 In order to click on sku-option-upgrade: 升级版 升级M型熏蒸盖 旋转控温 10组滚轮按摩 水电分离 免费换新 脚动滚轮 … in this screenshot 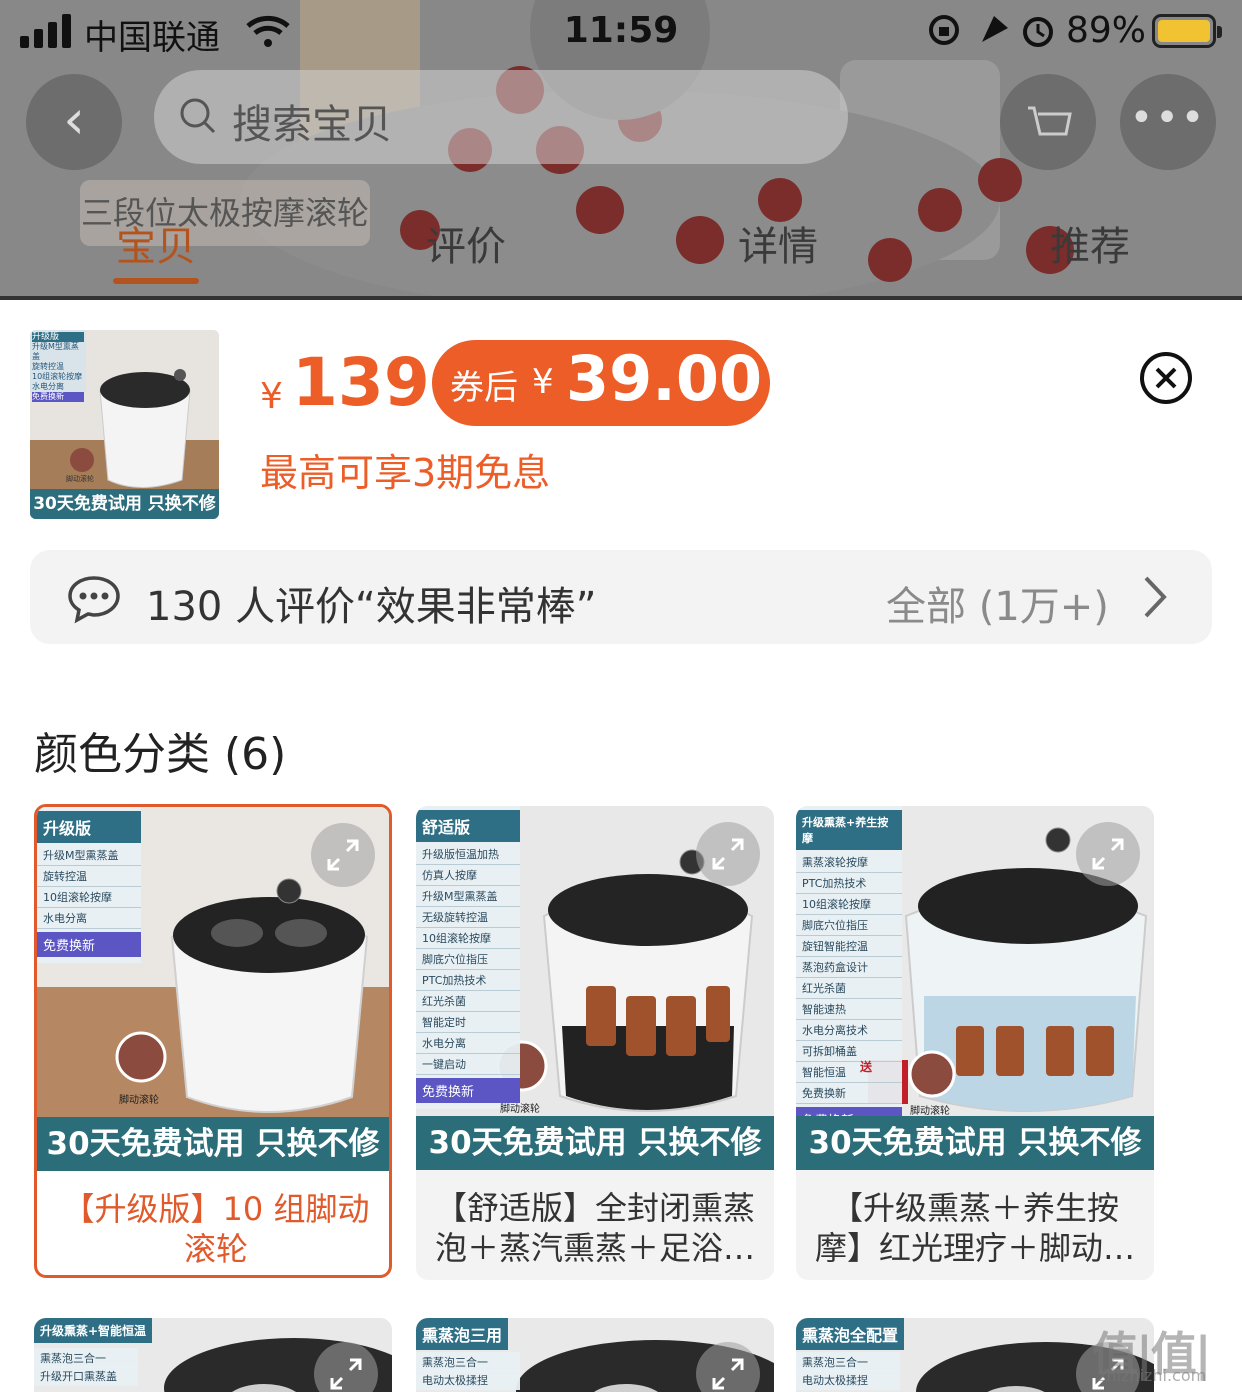, I will do `click(213, 1041)`.